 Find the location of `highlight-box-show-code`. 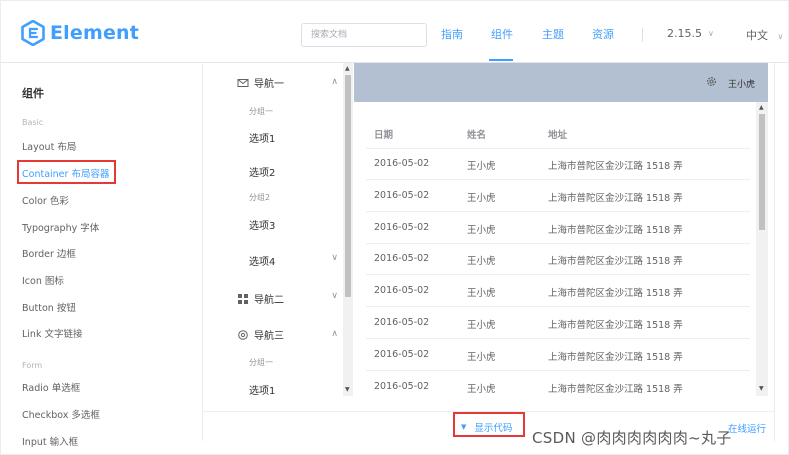

highlight-box-show-code is located at coordinates (489, 424).